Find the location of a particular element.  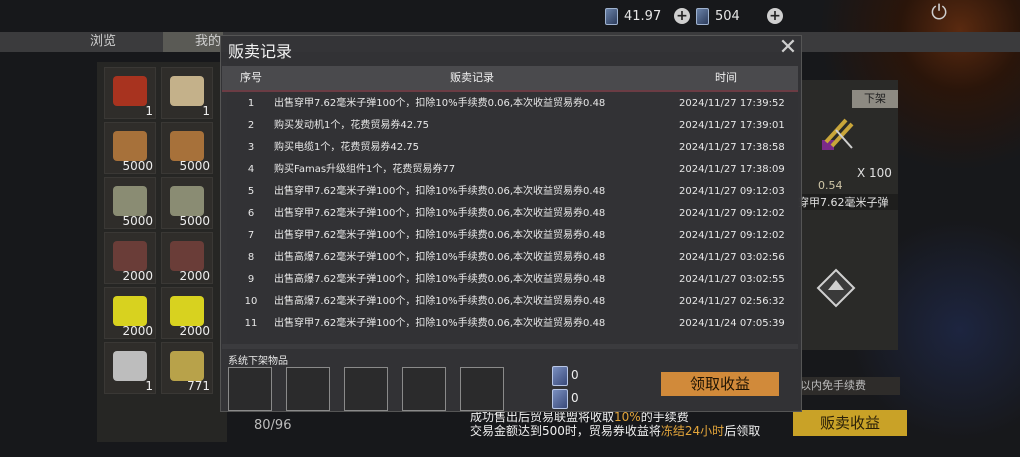

inventory-slot: 771 is located at coordinates (187, 368).